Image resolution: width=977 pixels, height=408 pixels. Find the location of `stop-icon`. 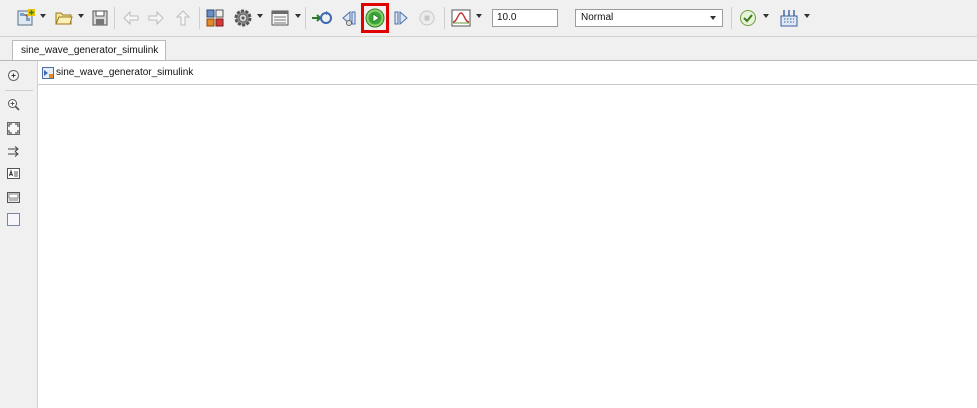

stop-icon is located at coordinates (427, 18).